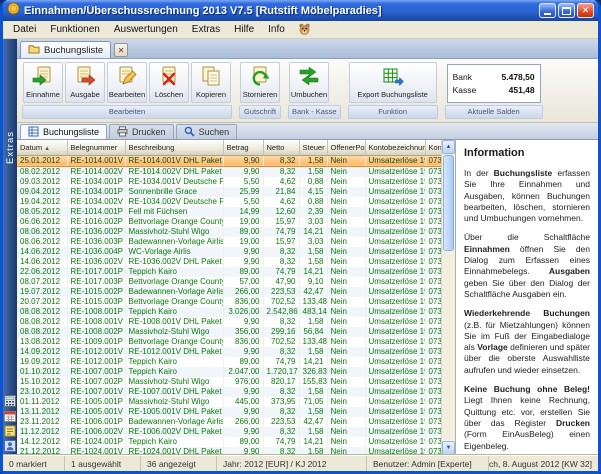 The image size is (601, 474). Describe the element at coordinates (122, 132) in the screenshot. I see `printer-icon` at that location.